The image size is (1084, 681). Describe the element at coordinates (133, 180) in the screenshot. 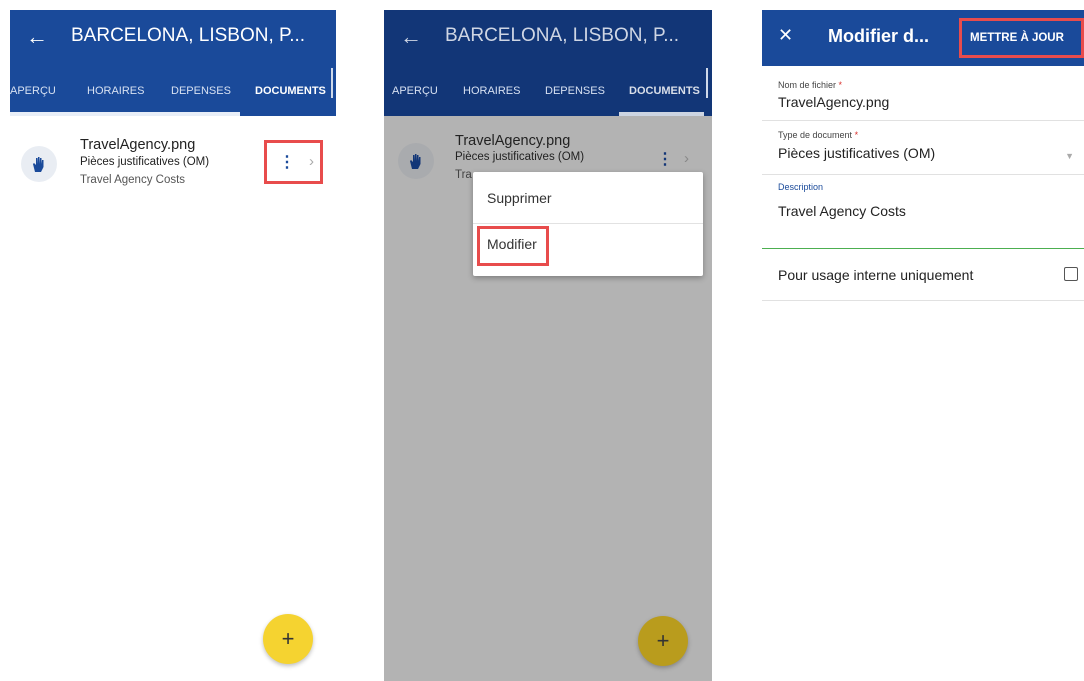

I see `document-description: Travel Agency Costs` at that location.